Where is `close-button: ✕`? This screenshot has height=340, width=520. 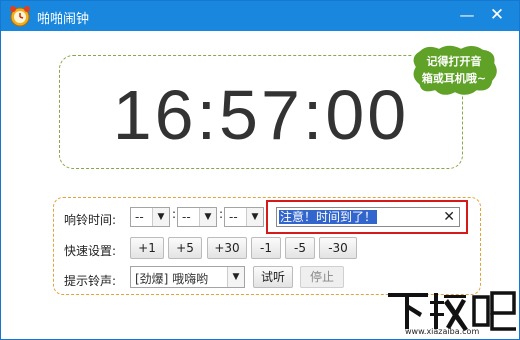 close-button: ✕ is located at coordinates (497, 15).